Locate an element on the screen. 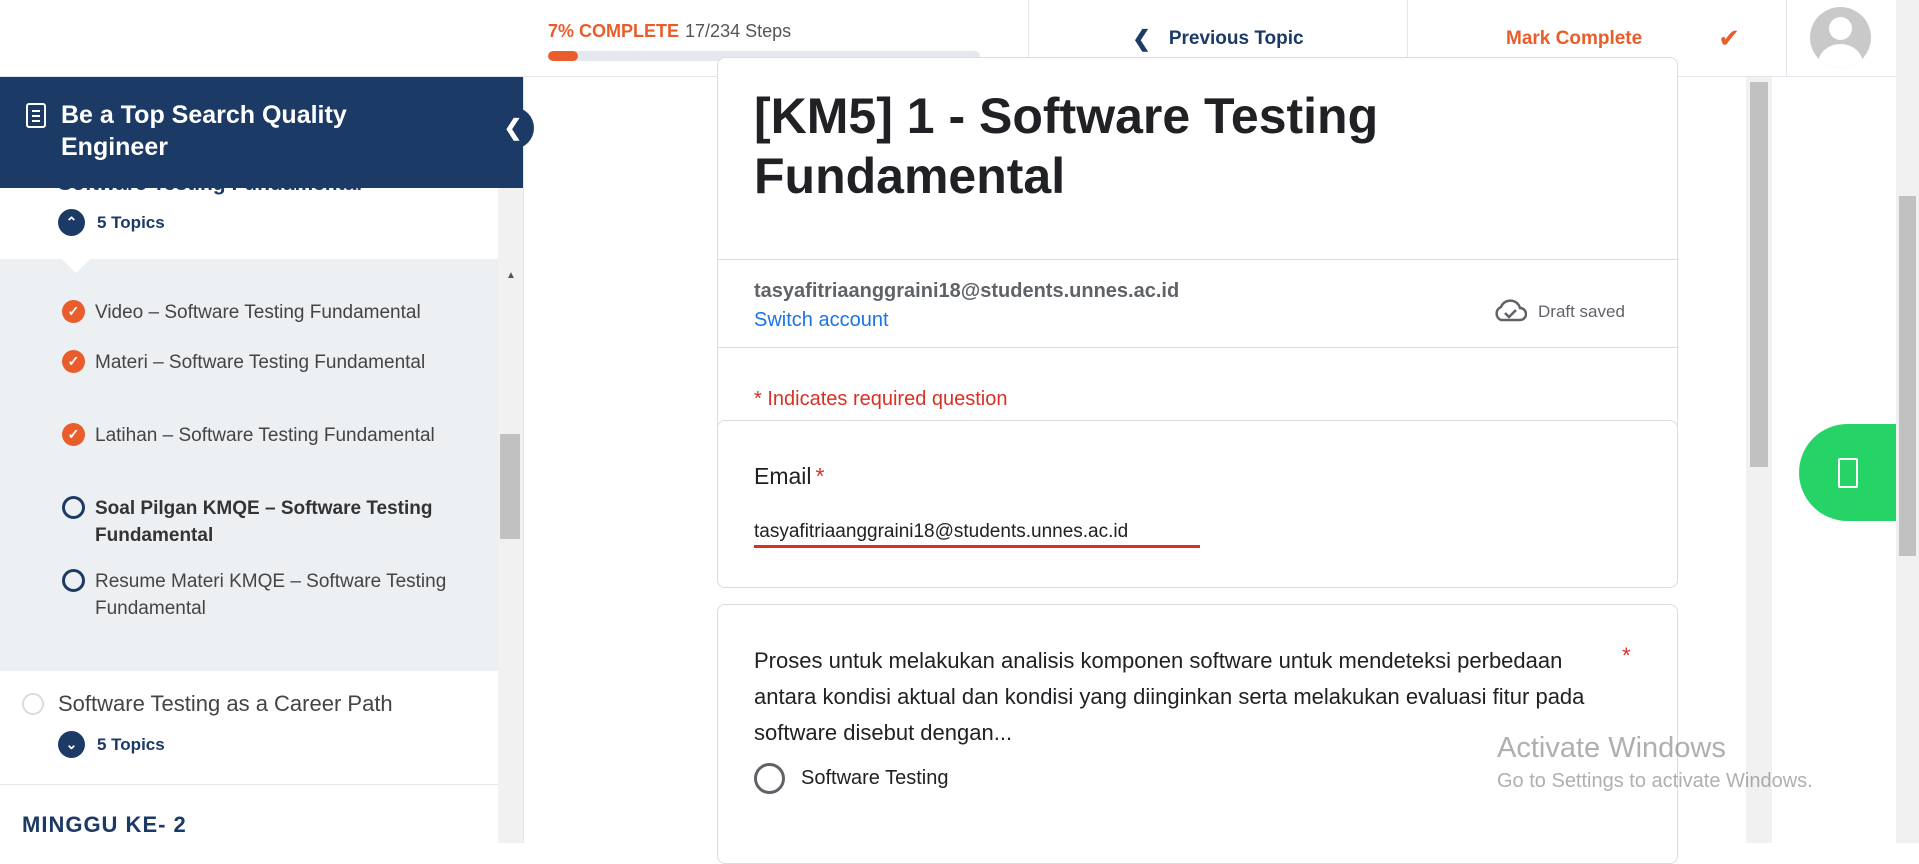 The width and height of the screenshot is (1919, 864). progress-steps: 17/234 Steps is located at coordinates (738, 31).